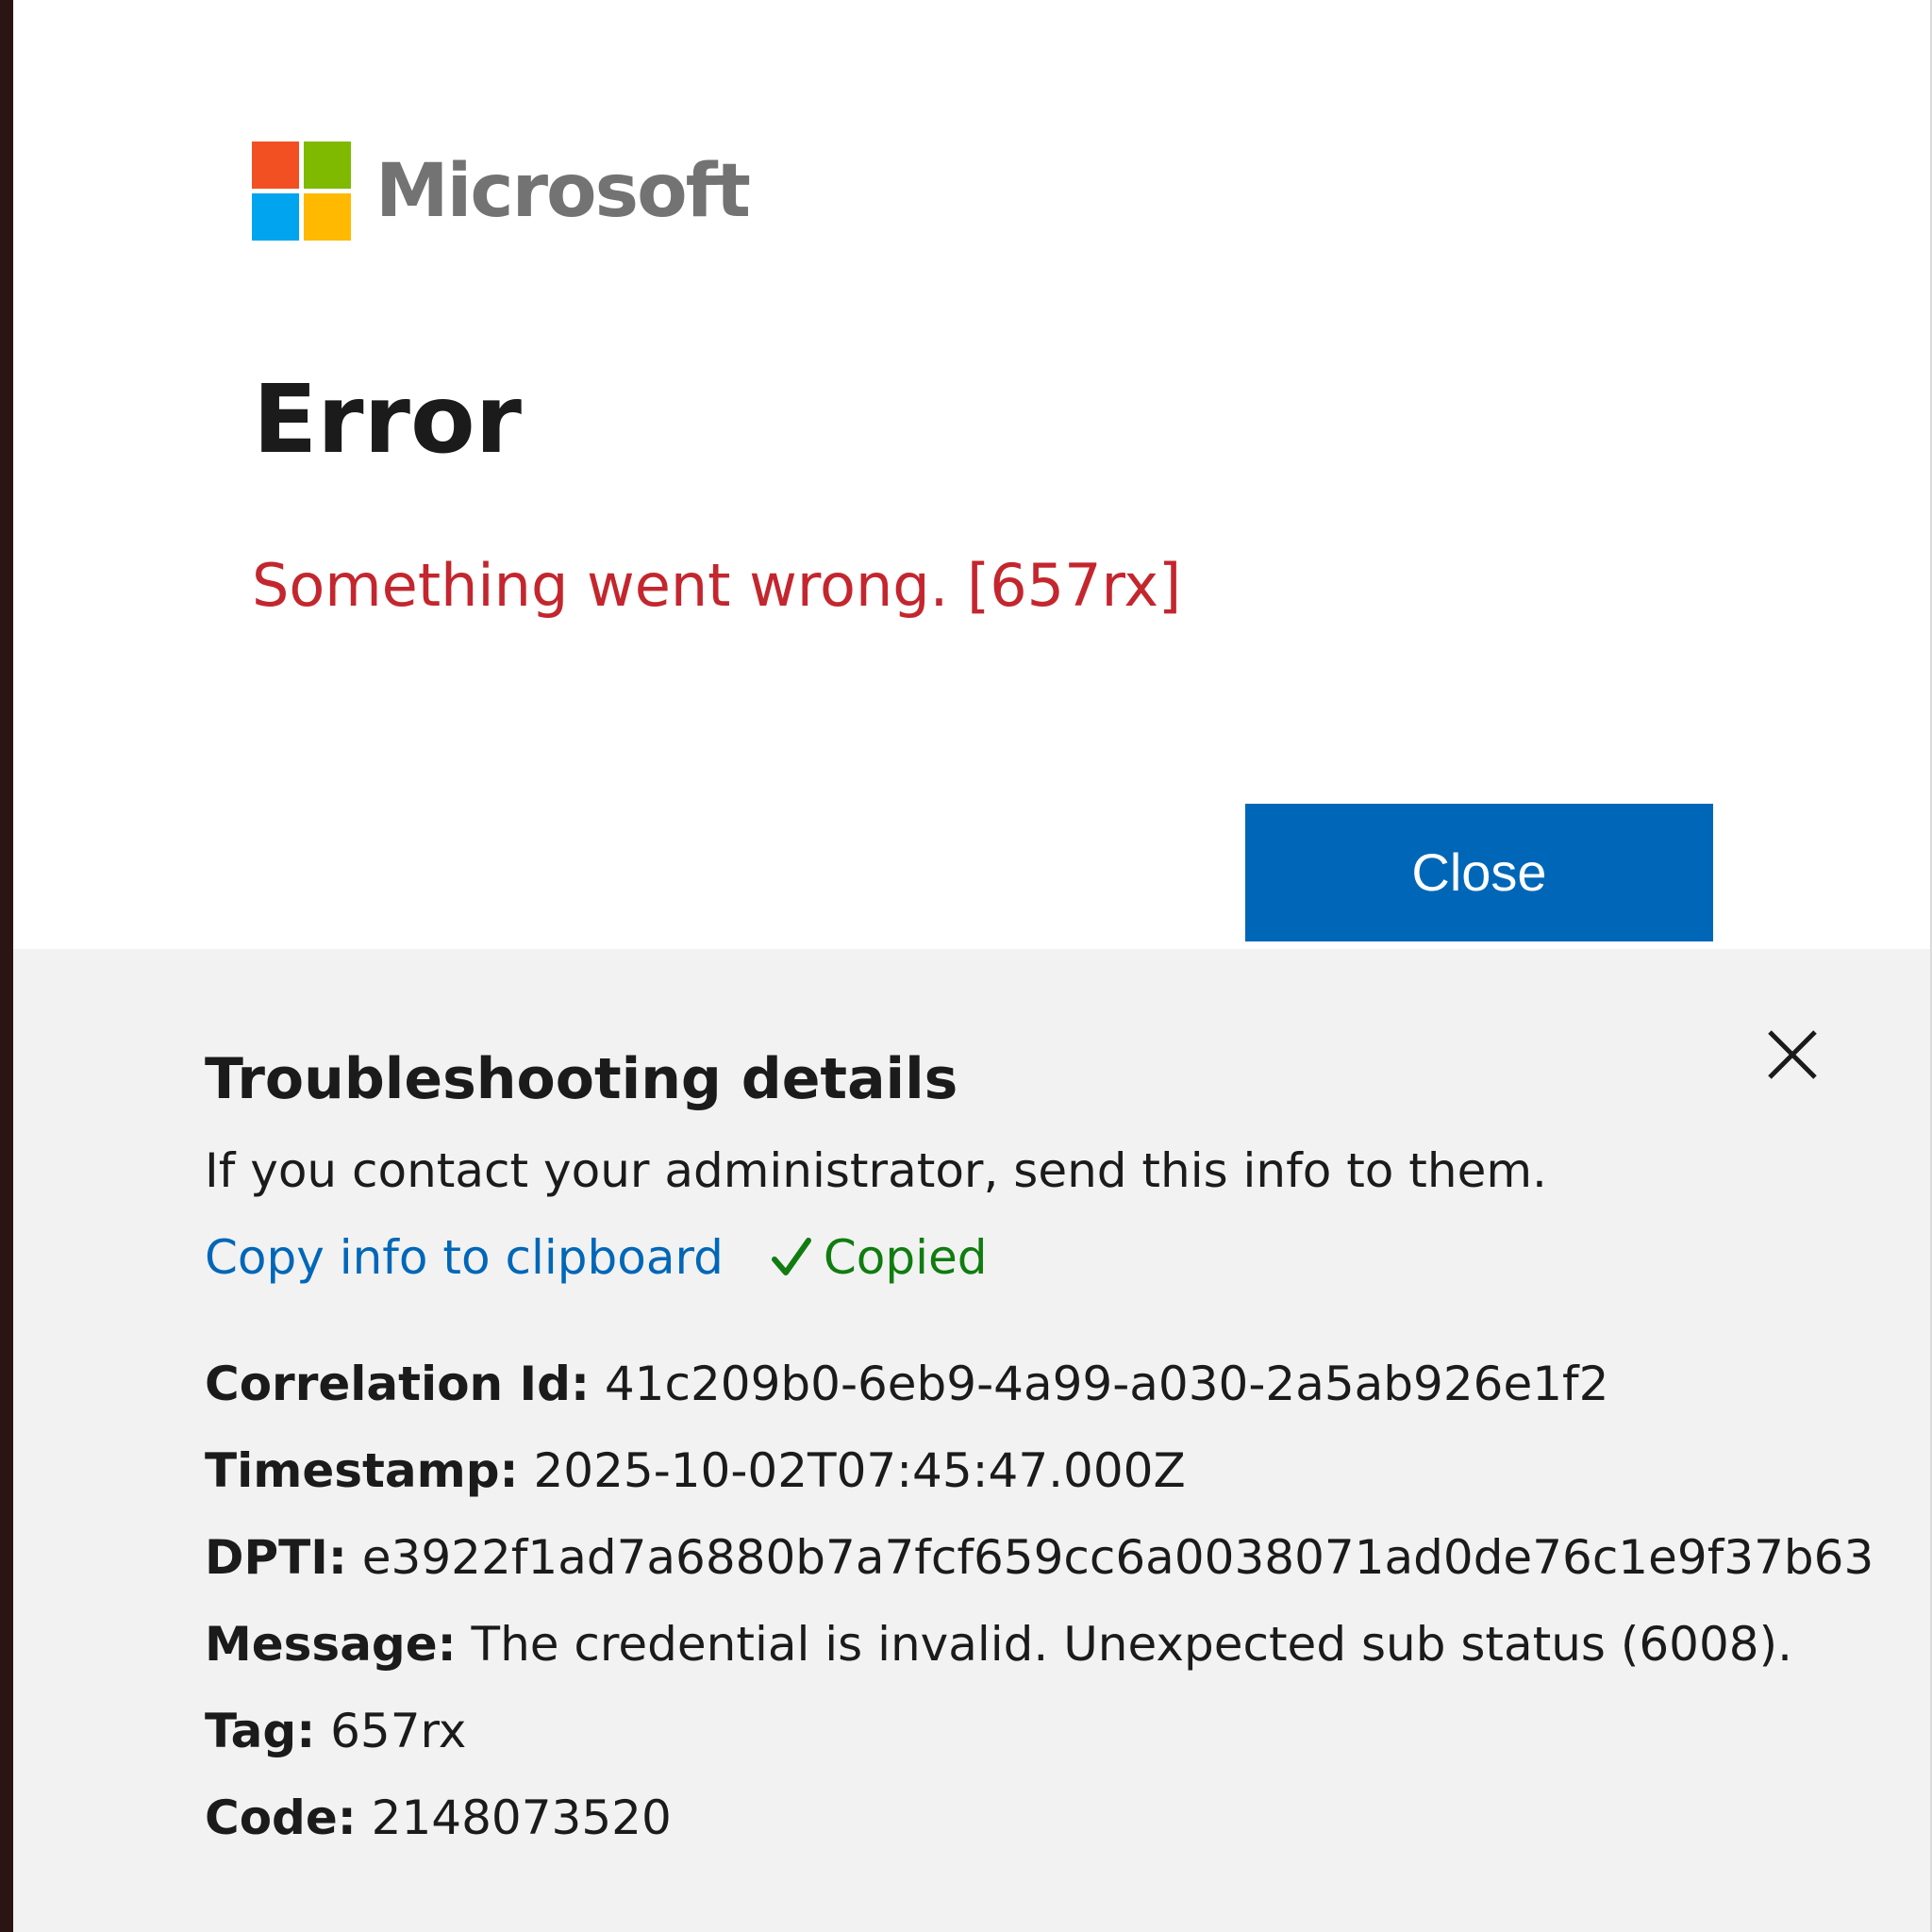 The image size is (1932, 1932). I want to click on brand-name: Microsoft, so click(563, 191).